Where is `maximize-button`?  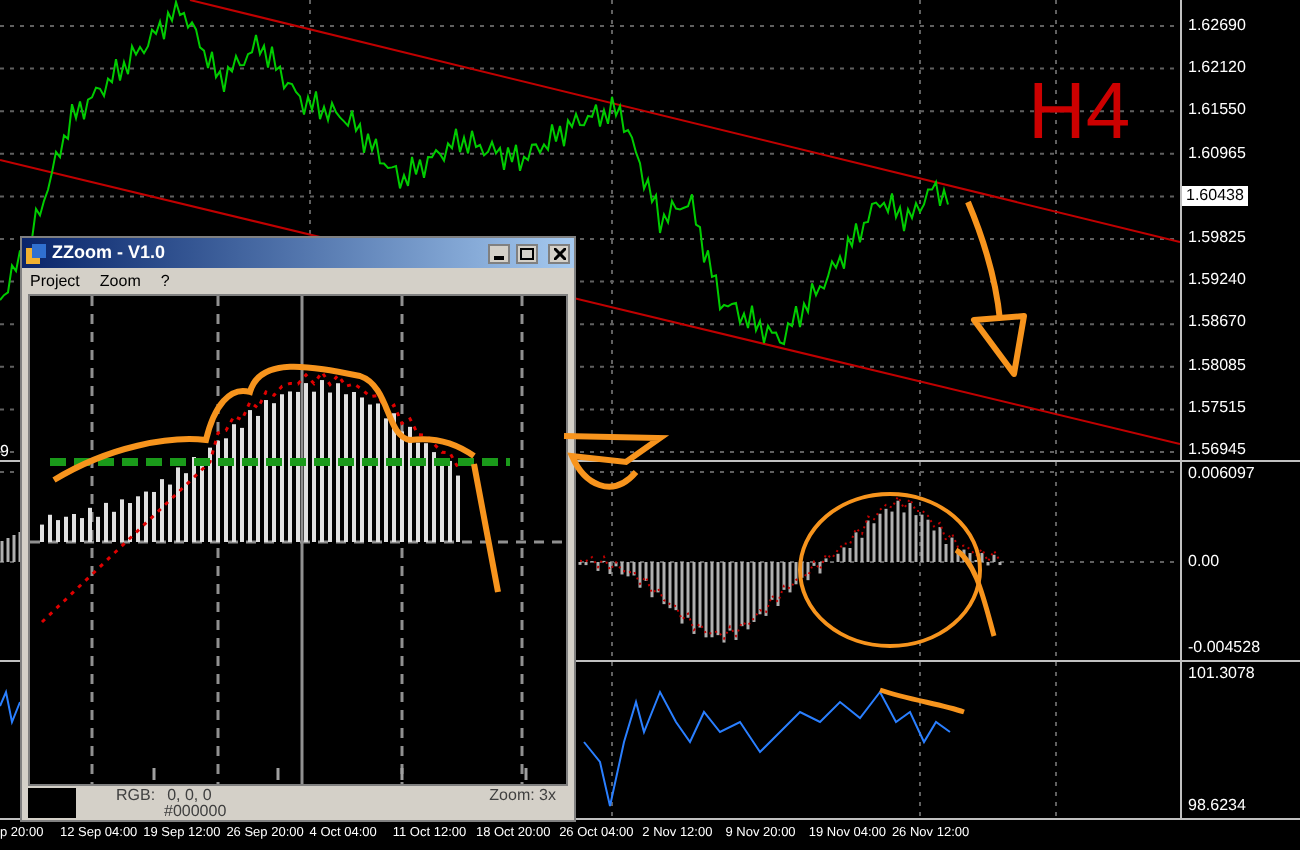
maximize-button is located at coordinates (527, 253).